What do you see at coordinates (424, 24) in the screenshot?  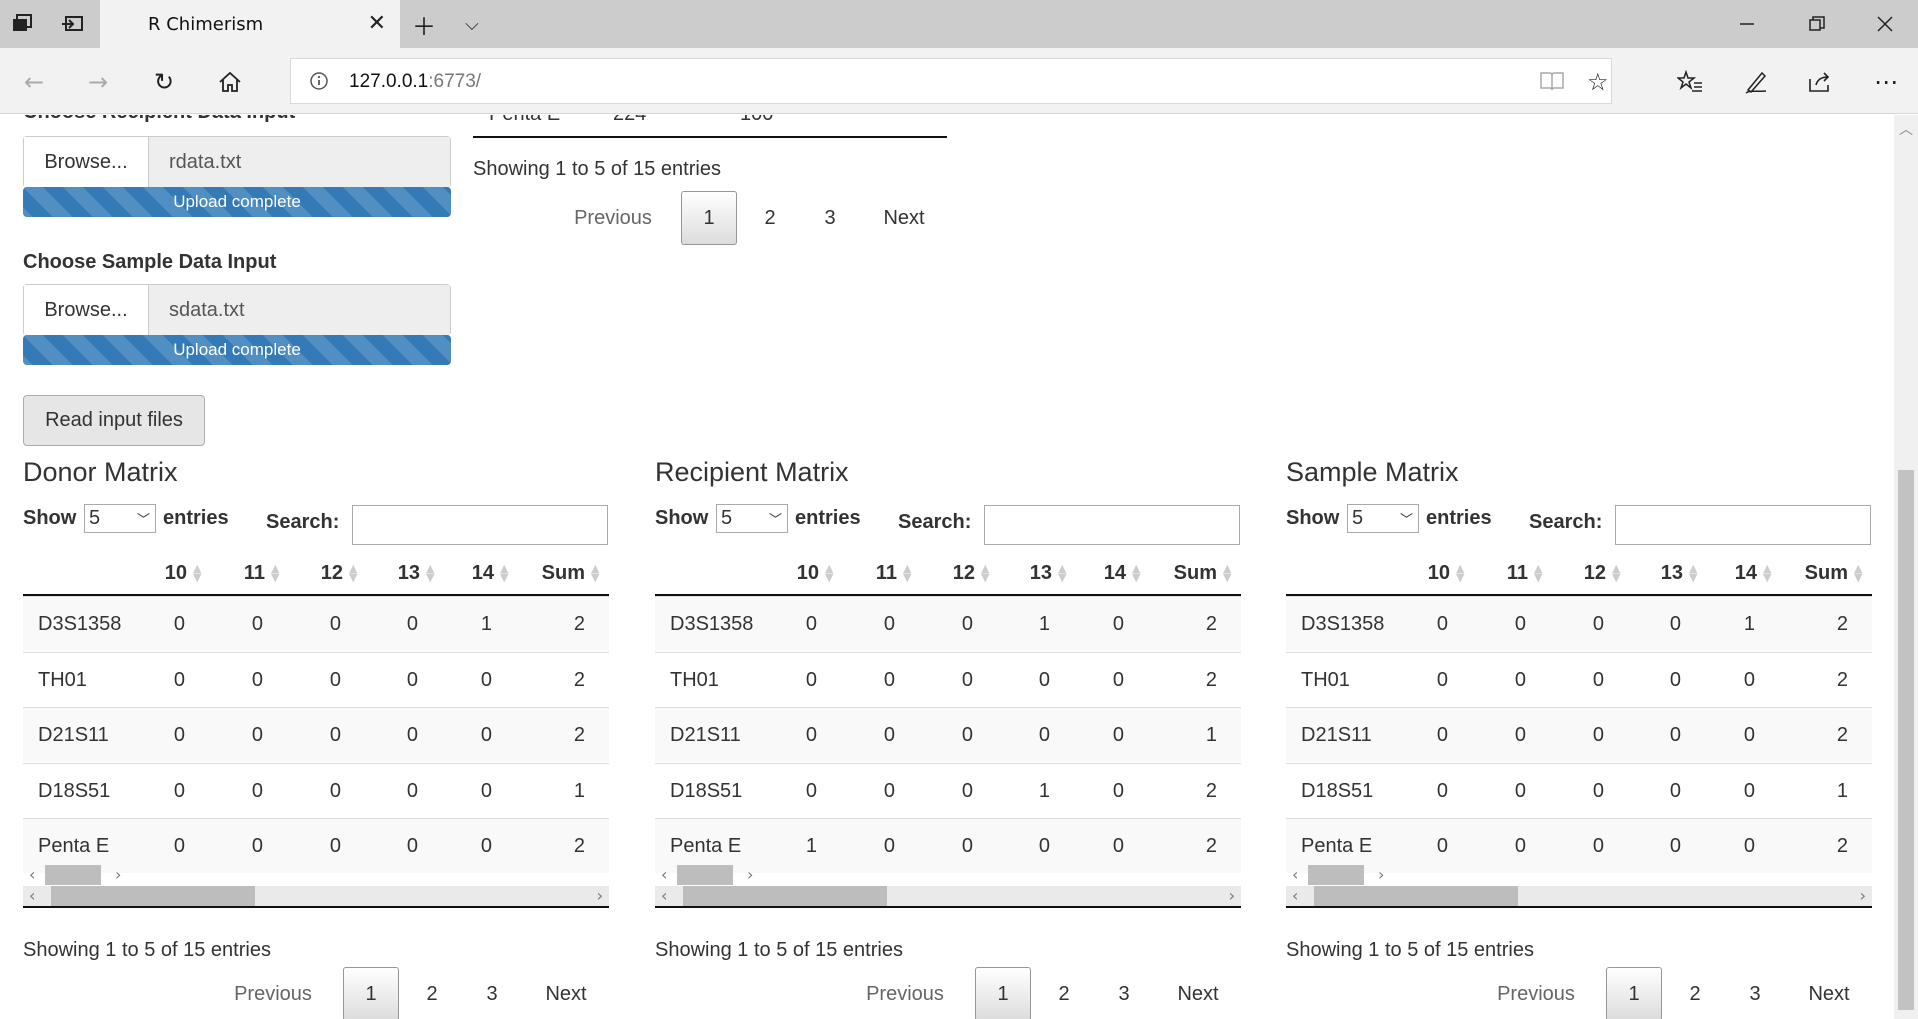 I see `new-tab-icon: ＋` at bounding box center [424, 24].